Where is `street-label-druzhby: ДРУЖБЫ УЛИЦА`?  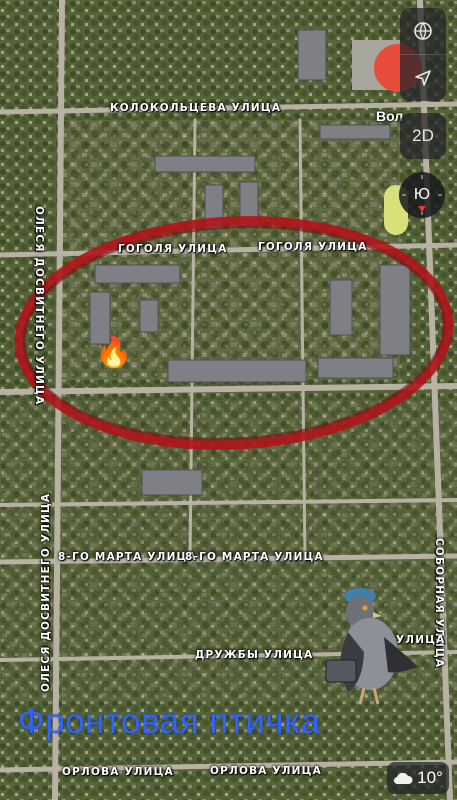
street-label-druzhby: ДРУЖБЫ УЛИЦА is located at coordinates (254, 655).